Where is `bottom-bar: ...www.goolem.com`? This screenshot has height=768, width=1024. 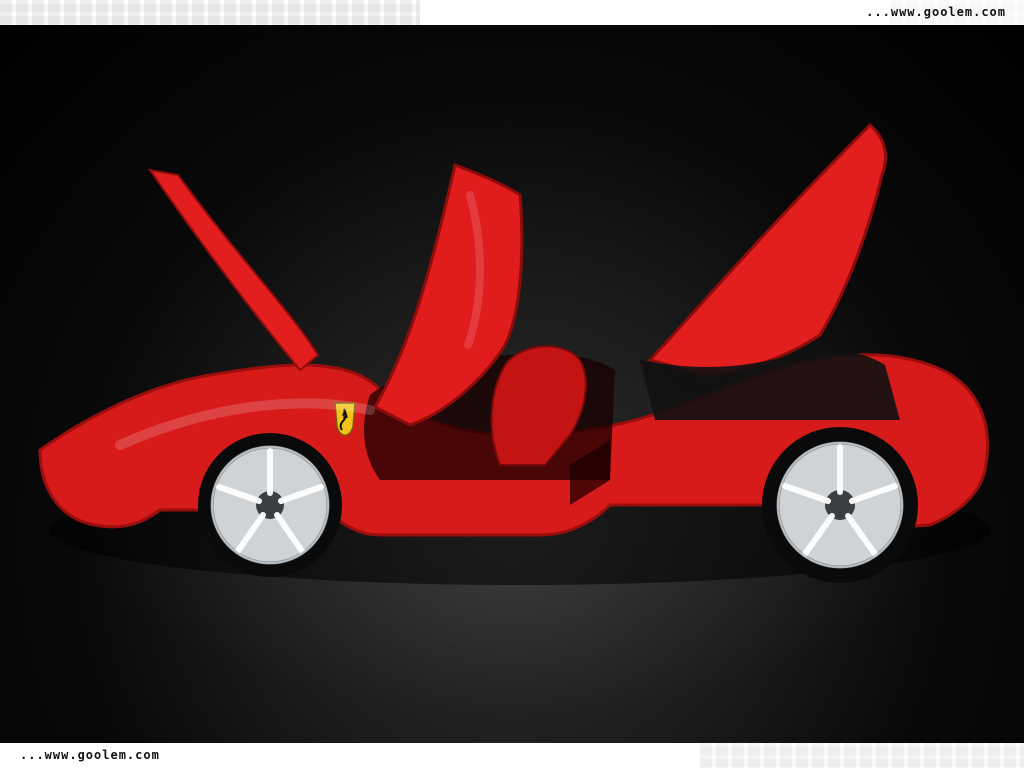
bottom-bar: ...www.goolem.com is located at coordinates (512, 755).